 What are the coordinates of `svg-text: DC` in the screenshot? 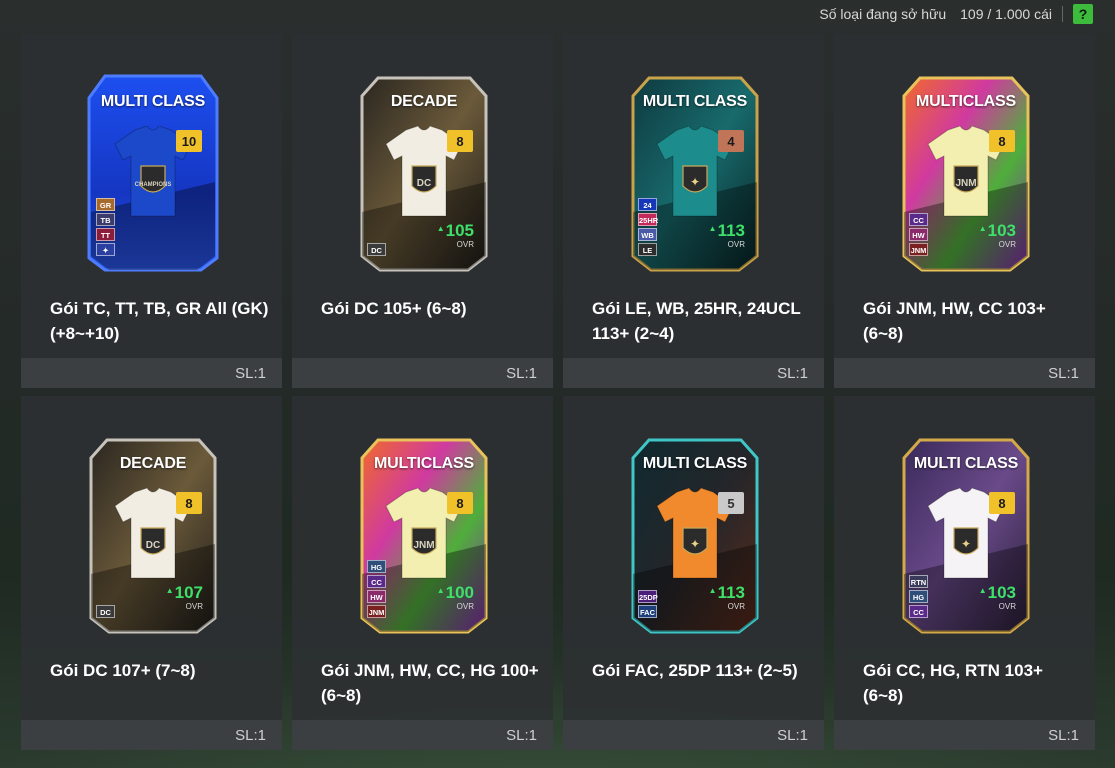 It's located at (153, 545).